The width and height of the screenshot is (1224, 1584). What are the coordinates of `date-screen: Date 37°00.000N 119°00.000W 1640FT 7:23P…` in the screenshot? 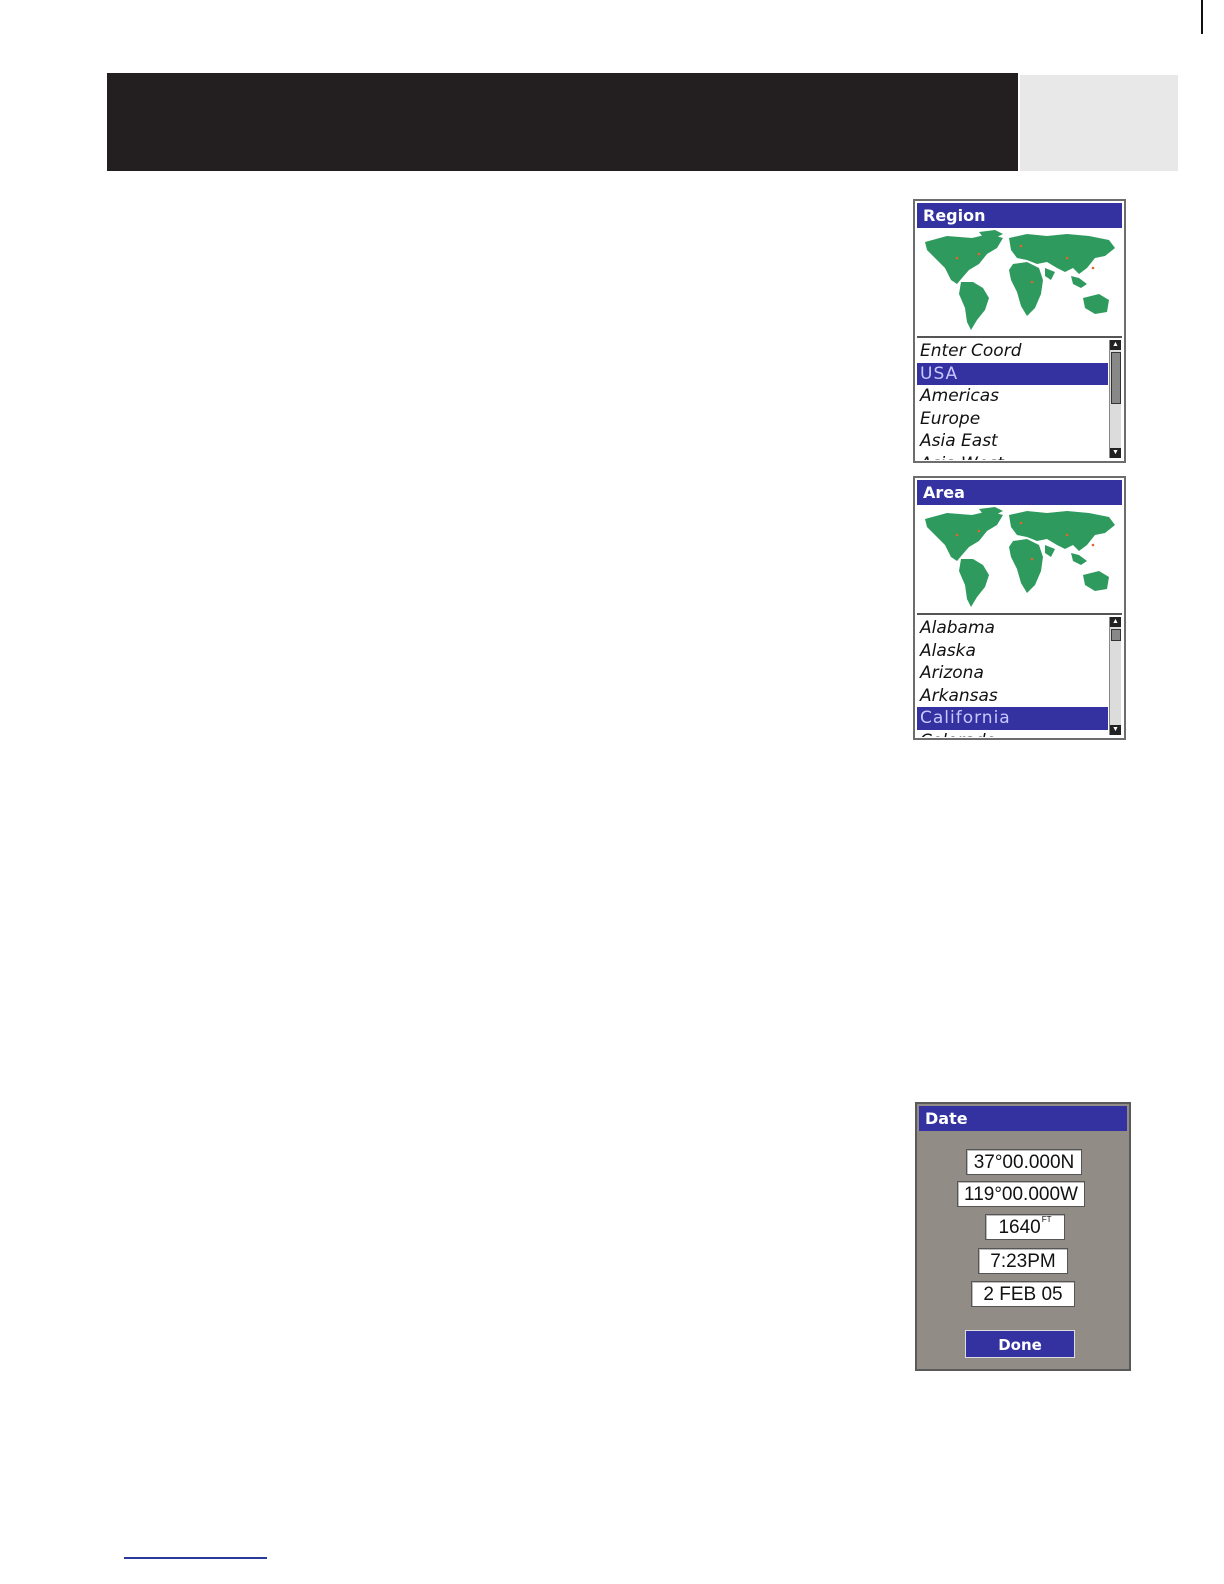 It's located at (1023, 1236).